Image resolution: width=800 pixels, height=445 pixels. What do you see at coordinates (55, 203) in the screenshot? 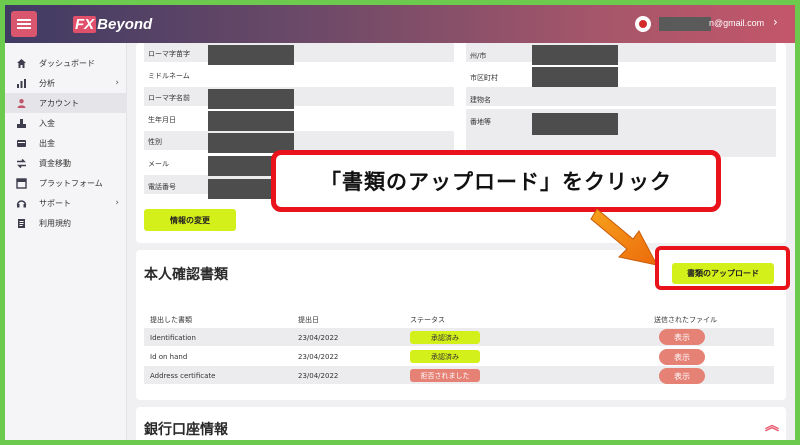
I see `sidebar-item-label: サポート` at bounding box center [55, 203].